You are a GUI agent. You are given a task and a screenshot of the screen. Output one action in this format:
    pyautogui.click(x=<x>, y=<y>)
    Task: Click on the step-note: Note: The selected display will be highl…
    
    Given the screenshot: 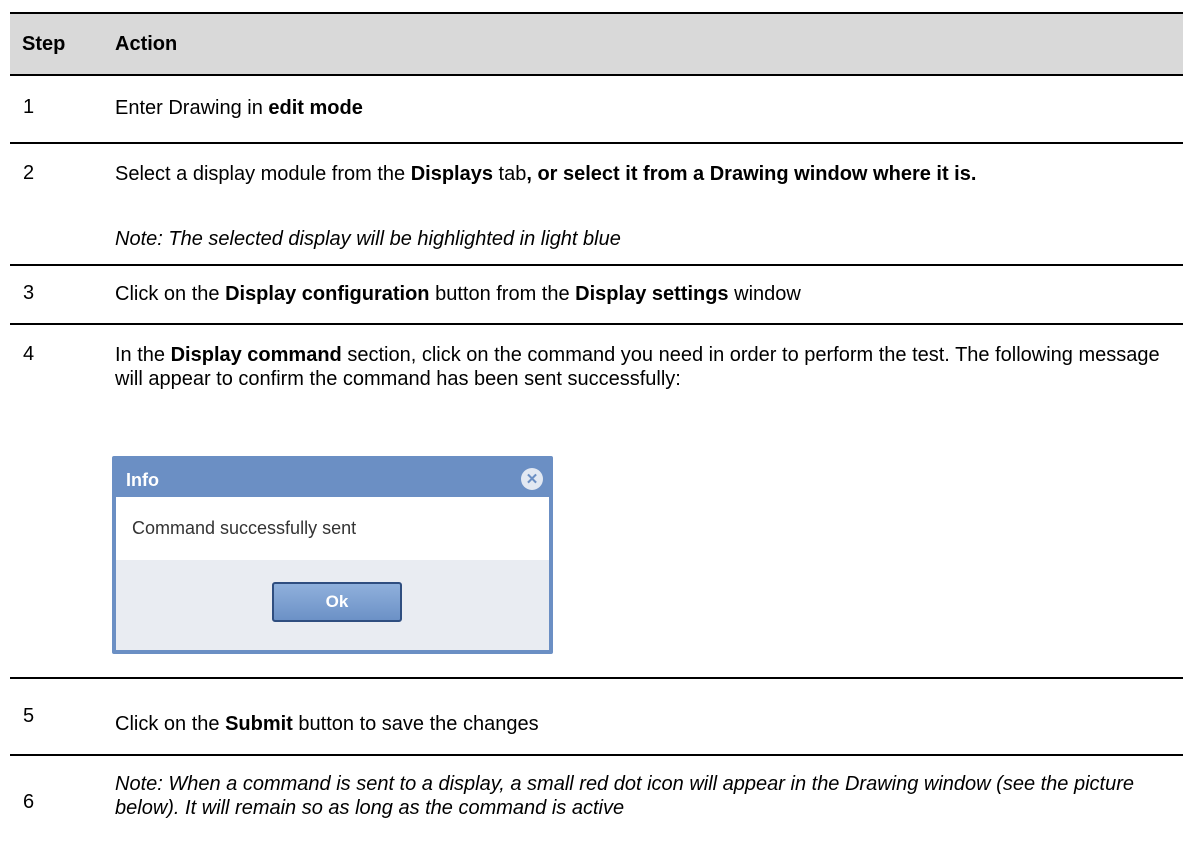 What is the action you would take?
    pyautogui.click(x=368, y=239)
    